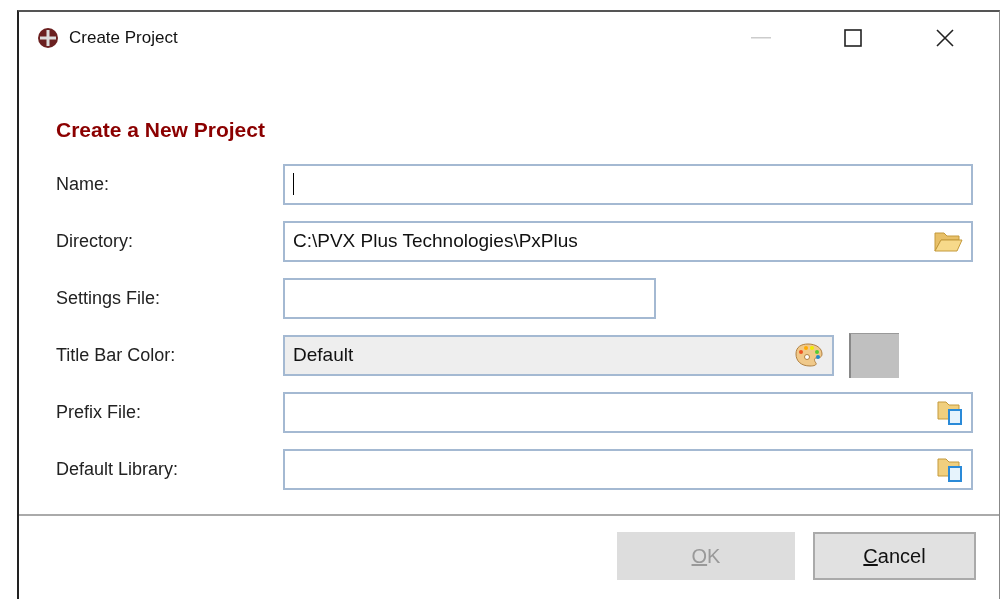  Describe the element at coordinates (99, 412) in the screenshot. I see `field-label: Prefix File:` at that location.